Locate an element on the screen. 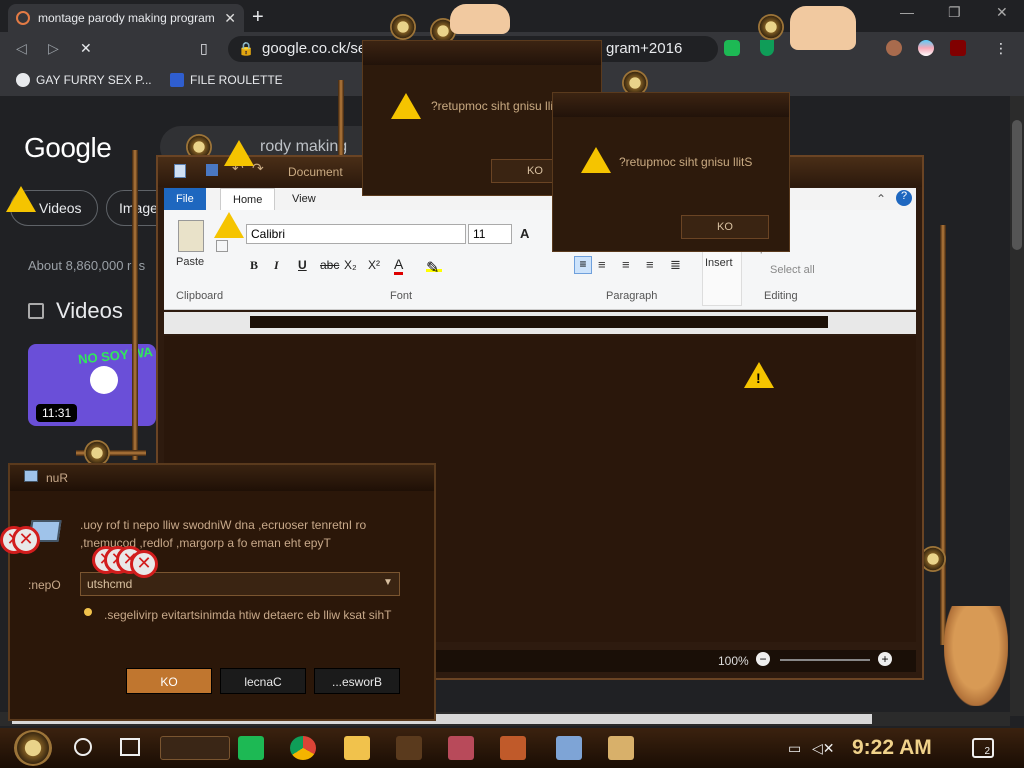  paste-icon is located at coordinates (191, 236).